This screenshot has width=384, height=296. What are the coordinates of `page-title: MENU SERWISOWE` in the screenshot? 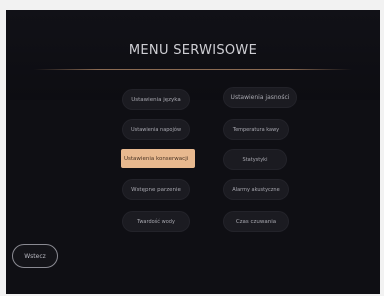 It's located at (193, 50).